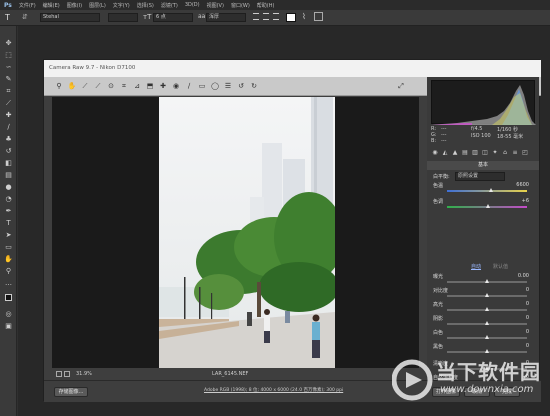  Describe the element at coordinates (8, 259) in the screenshot. I see `hand-tool-icon: ✋` at that location.